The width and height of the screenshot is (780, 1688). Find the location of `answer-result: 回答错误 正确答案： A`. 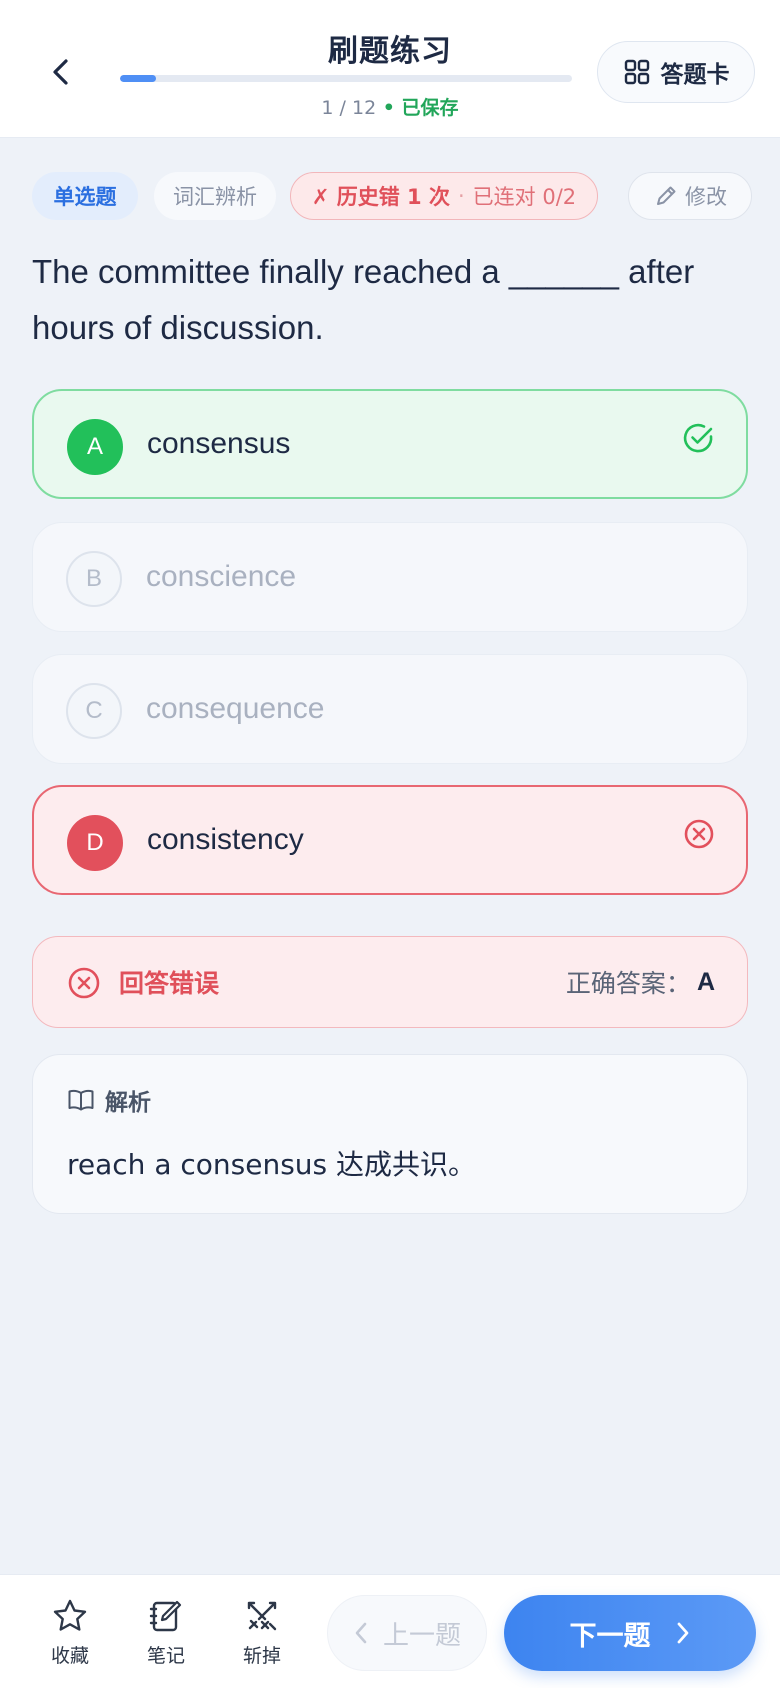

answer-result: 回答错误 正确答案： A is located at coordinates (390, 982).